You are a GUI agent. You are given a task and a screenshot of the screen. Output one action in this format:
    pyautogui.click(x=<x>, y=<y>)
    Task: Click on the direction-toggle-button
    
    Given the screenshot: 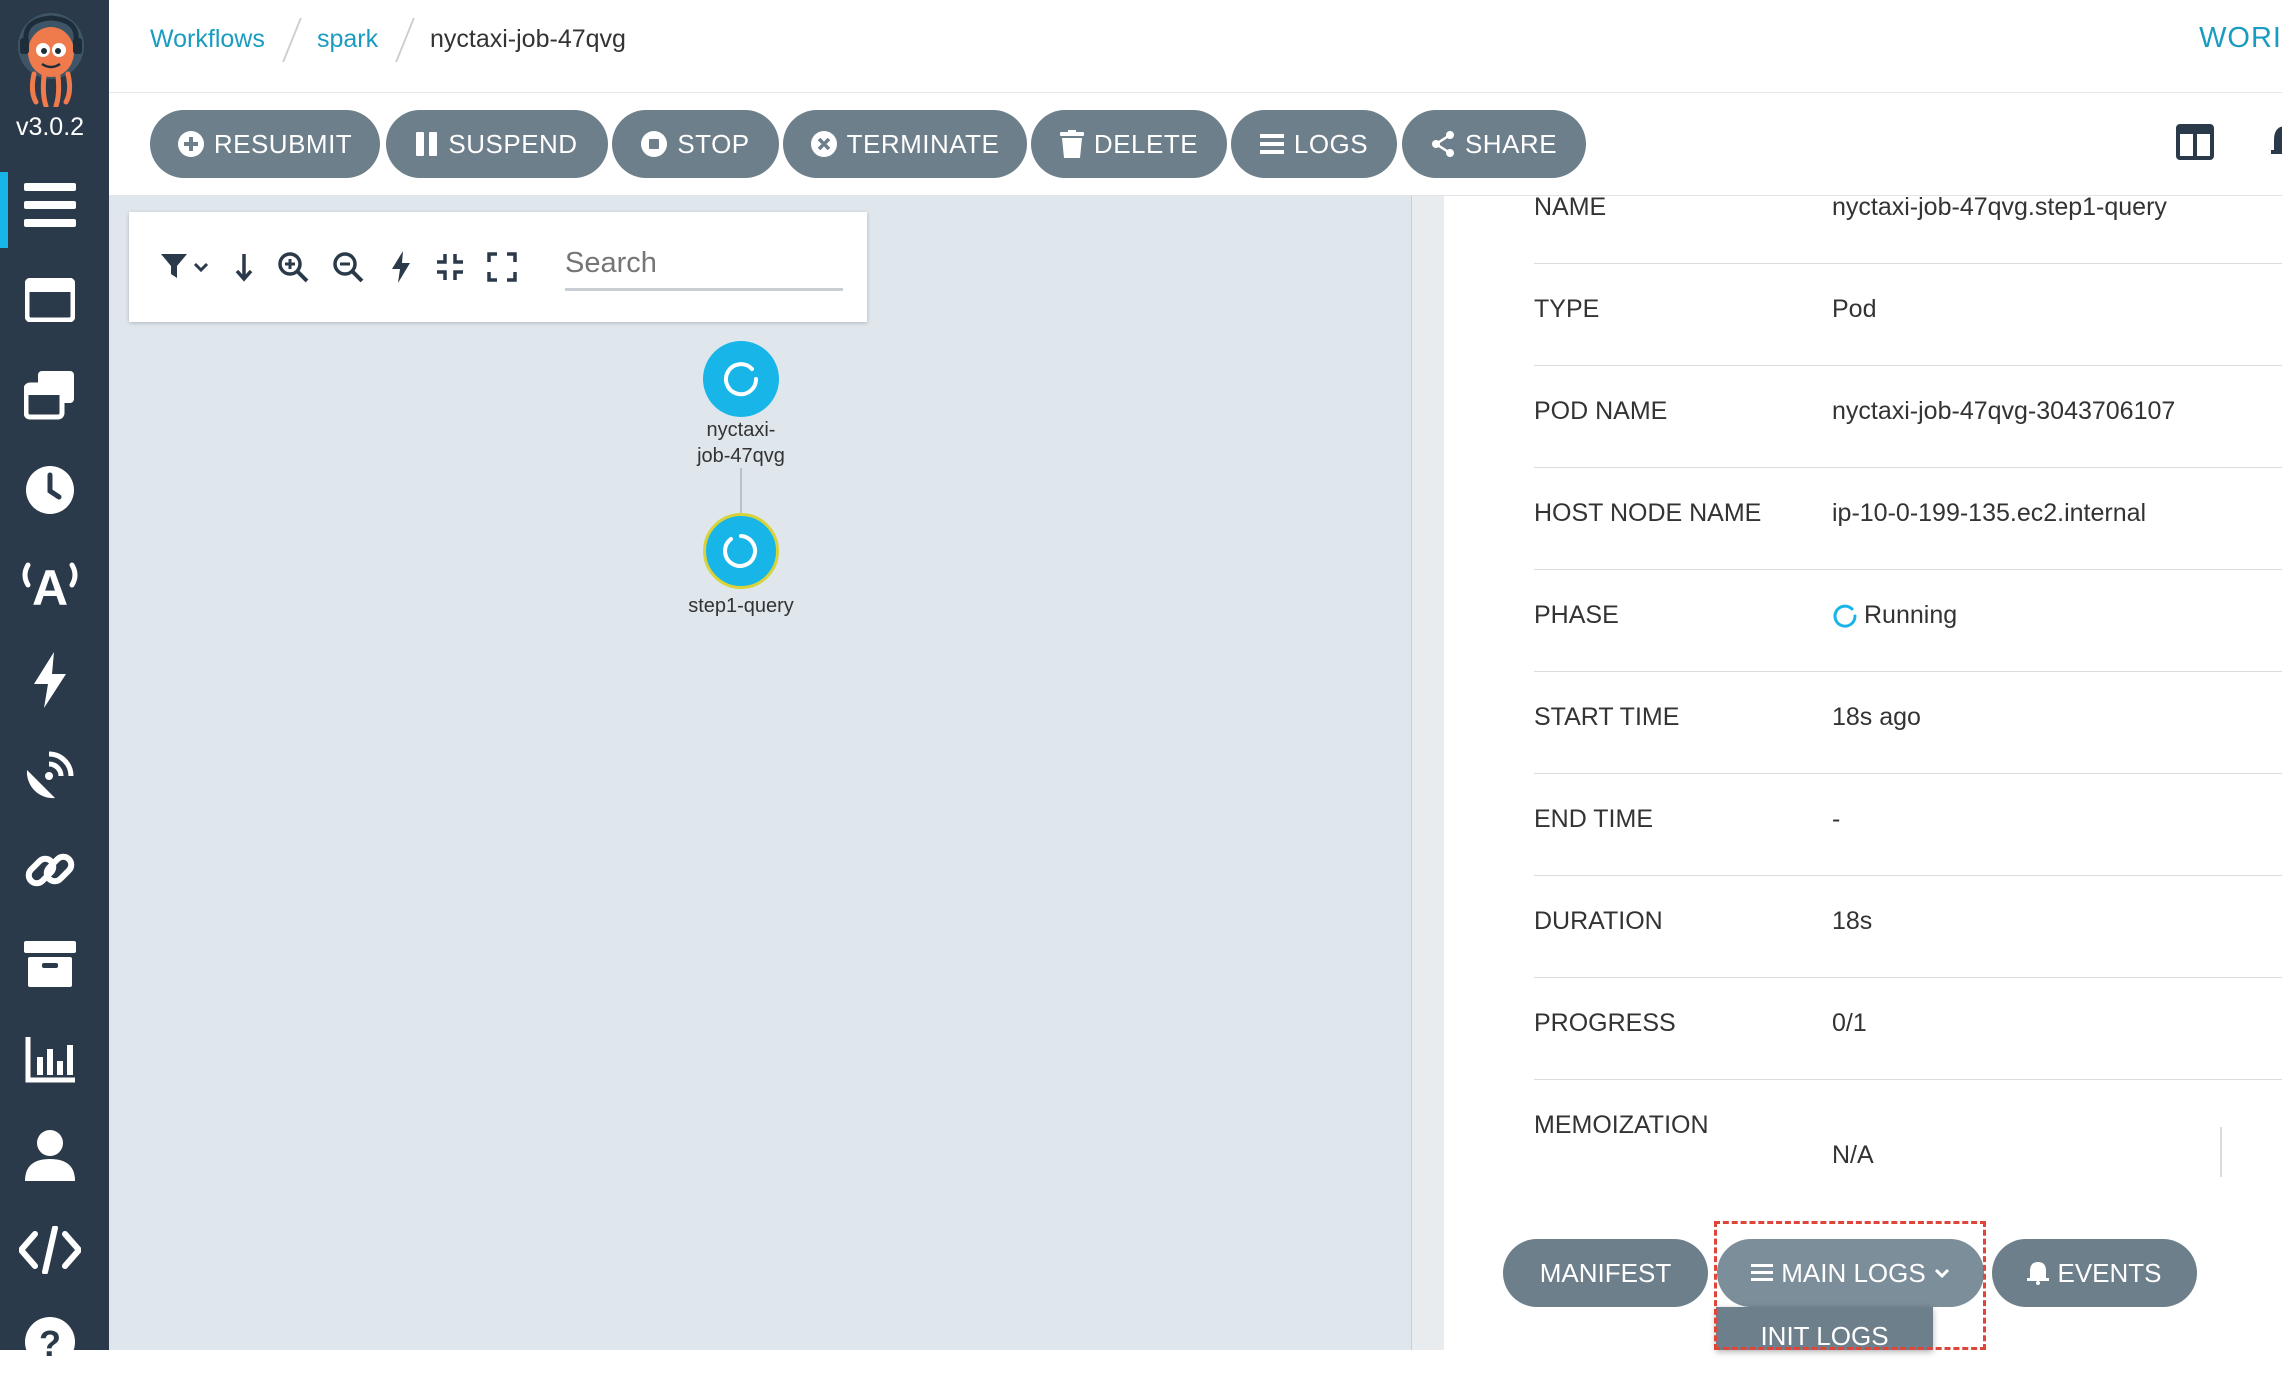 What is the action you would take?
    pyautogui.click(x=244, y=267)
    